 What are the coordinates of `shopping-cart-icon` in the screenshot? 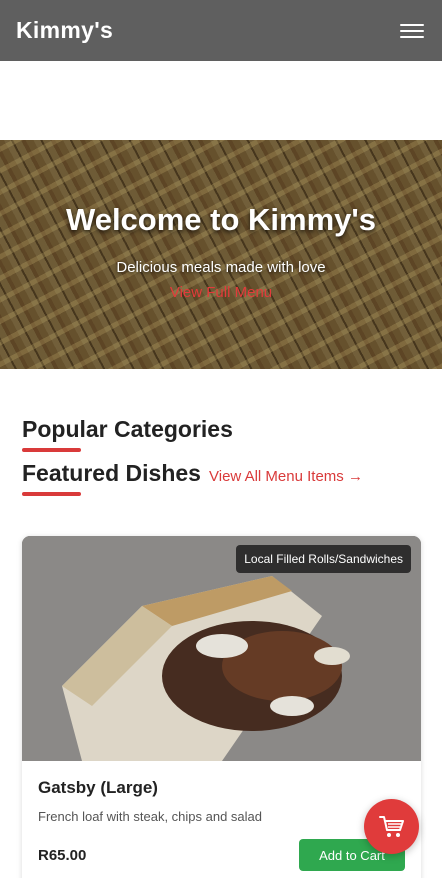 It's located at (391, 826).